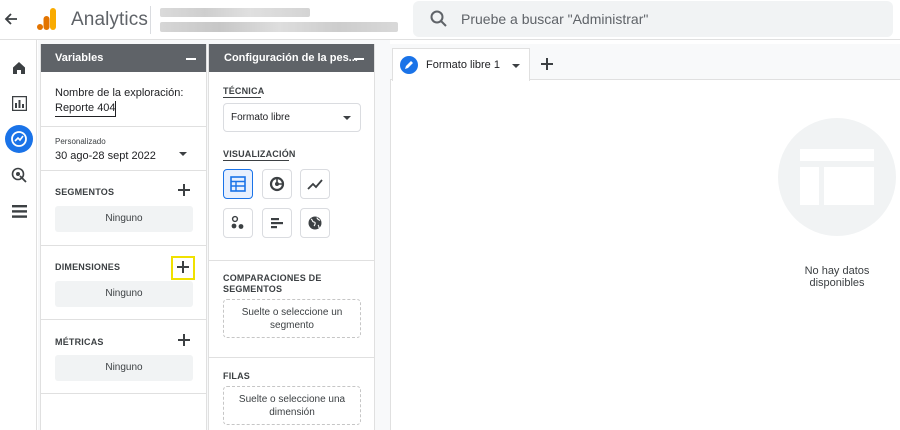 This screenshot has width=900, height=430. Describe the element at coordinates (124, 294) in the screenshot. I see `dimensions-value: Ninguno` at that location.